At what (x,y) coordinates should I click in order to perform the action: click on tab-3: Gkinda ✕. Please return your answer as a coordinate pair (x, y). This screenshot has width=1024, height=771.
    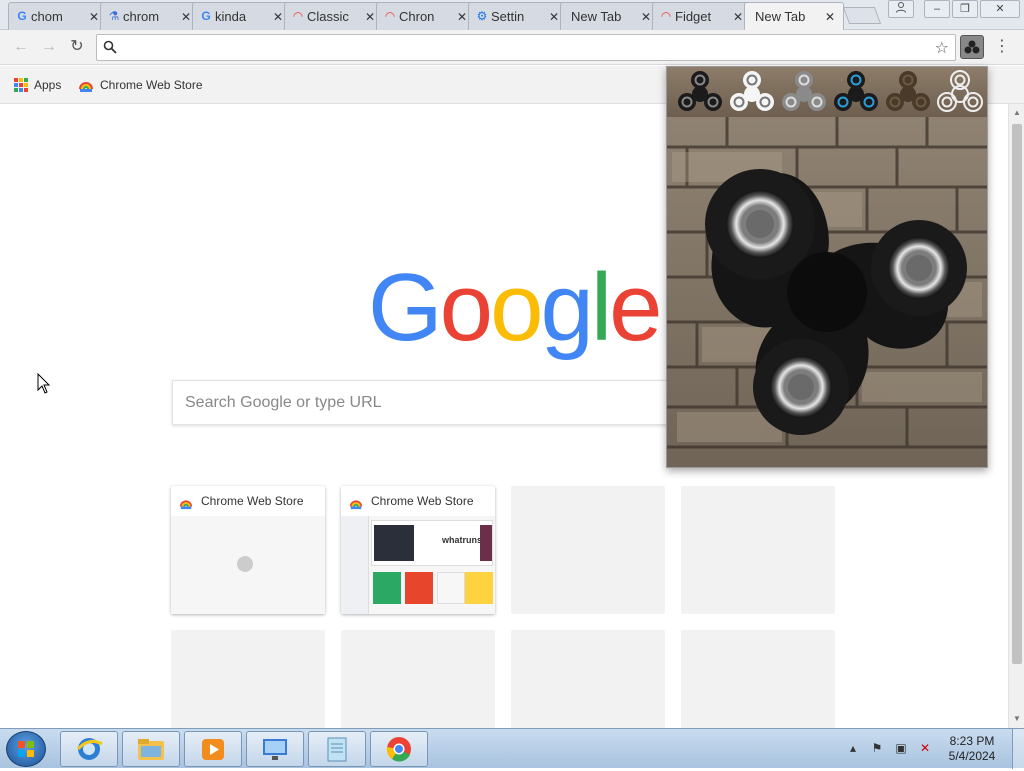
    Looking at the image, I should click on (242, 16).